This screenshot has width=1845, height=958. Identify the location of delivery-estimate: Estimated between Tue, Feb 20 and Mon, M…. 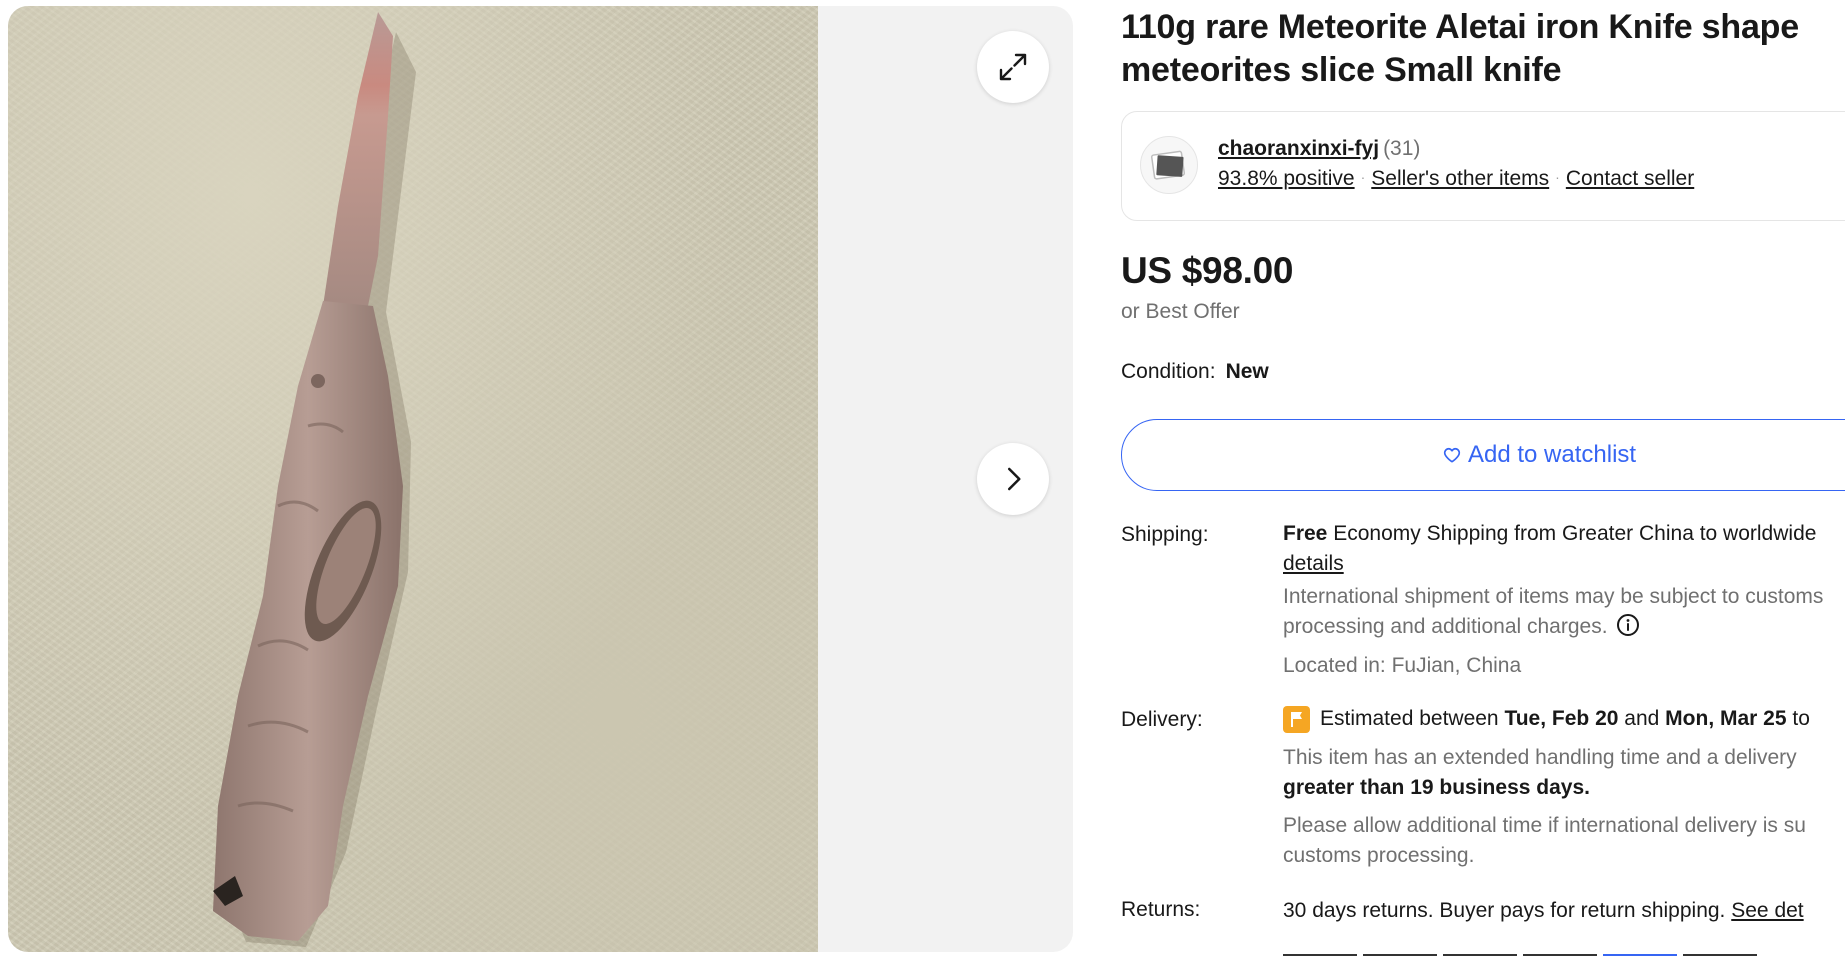
(1564, 719).